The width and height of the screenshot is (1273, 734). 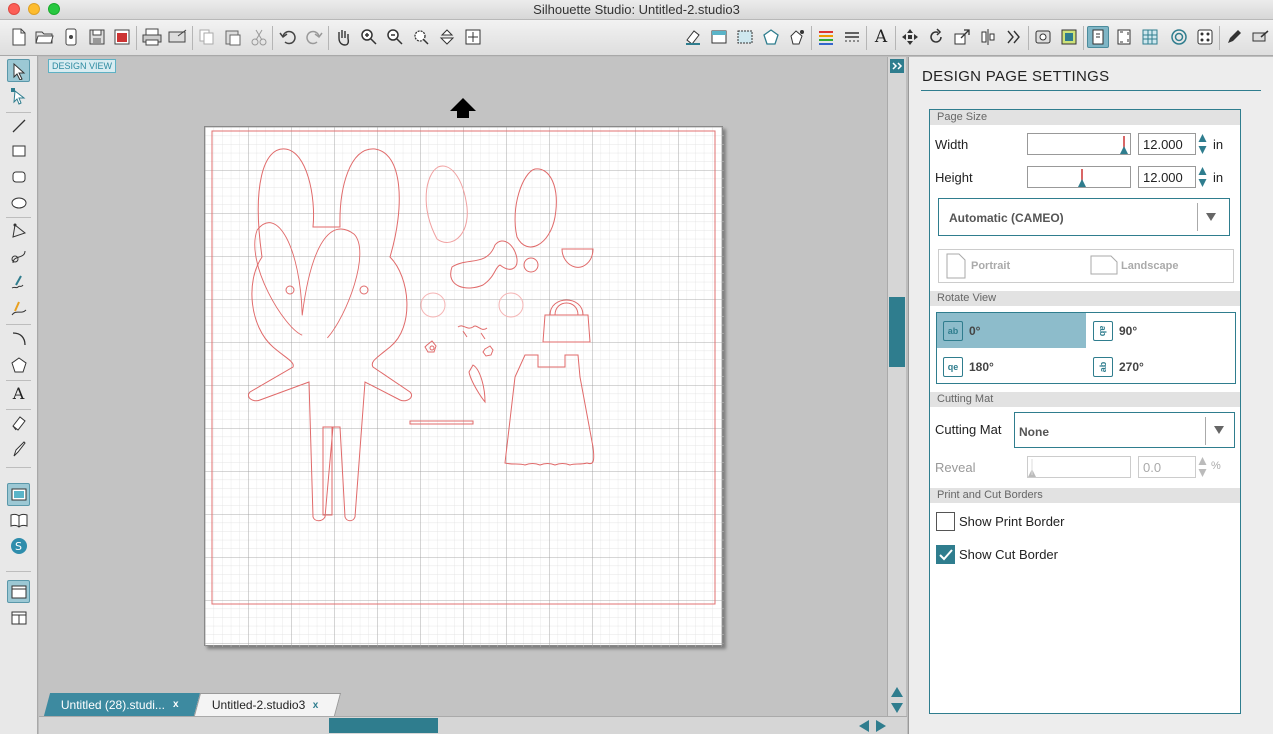 I want to click on tab-untitled-2: Untitled-2.studio3 x, so click(x=267, y=704).